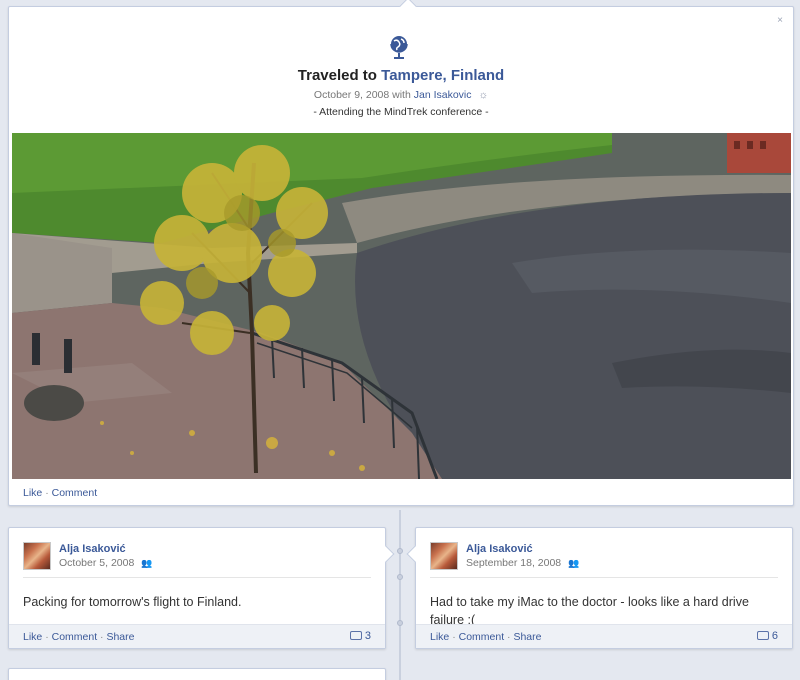 The height and width of the screenshot is (680, 800). I want to click on timeline-notch, so click(408, 7).